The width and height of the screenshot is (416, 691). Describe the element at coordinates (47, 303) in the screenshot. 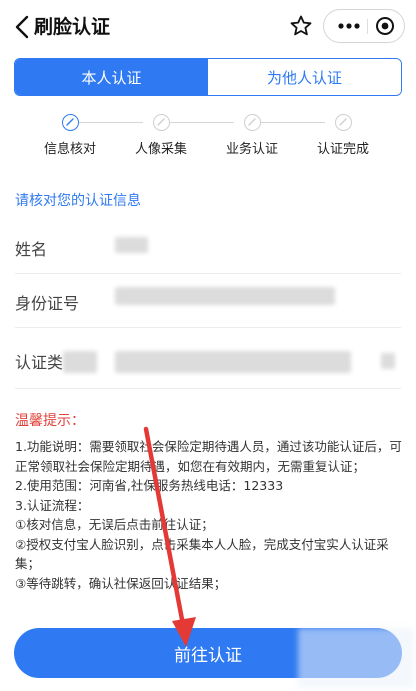

I see `id-number-label: 身份证号` at that location.